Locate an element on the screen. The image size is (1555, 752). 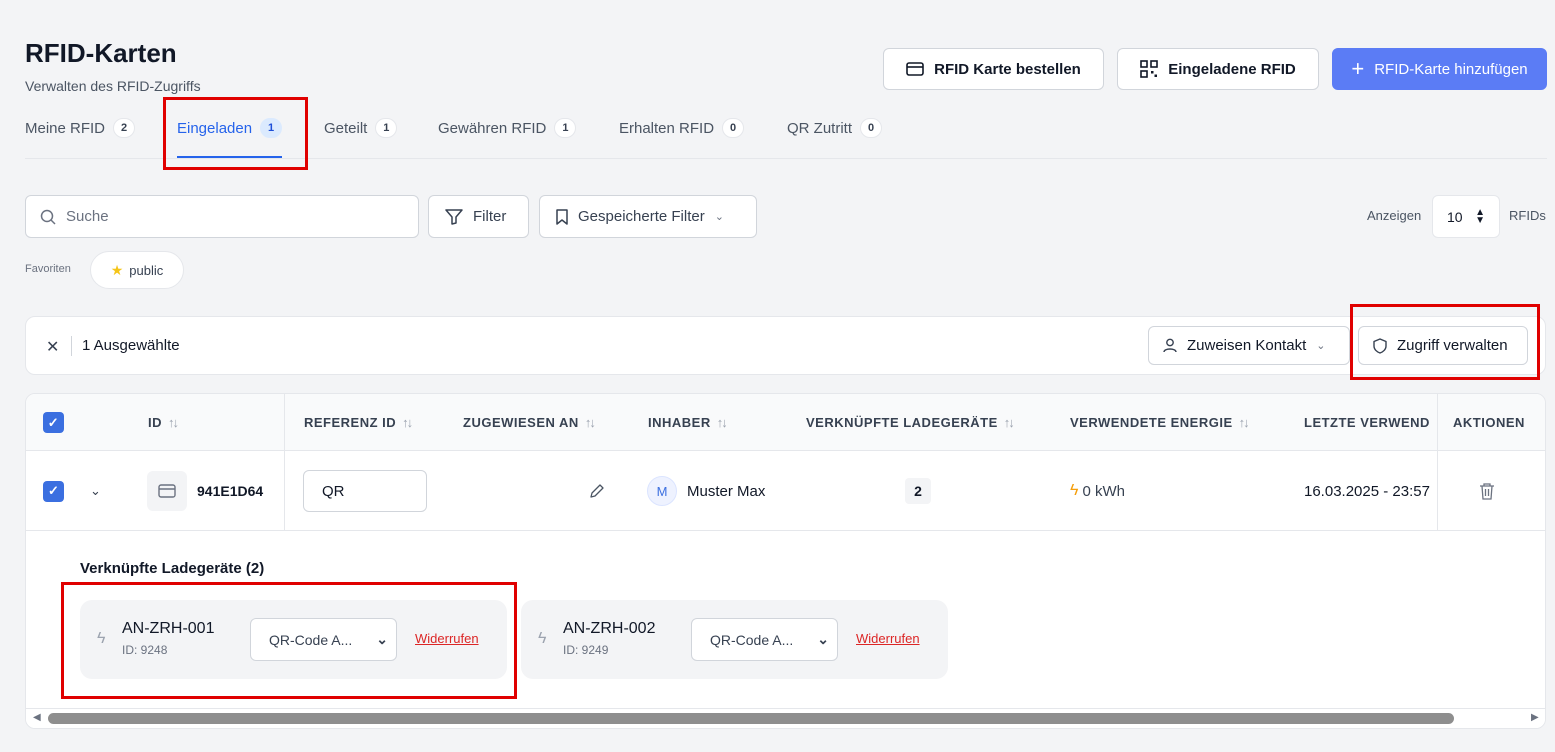
tab-label: Geteilt is located at coordinates (346, 128).